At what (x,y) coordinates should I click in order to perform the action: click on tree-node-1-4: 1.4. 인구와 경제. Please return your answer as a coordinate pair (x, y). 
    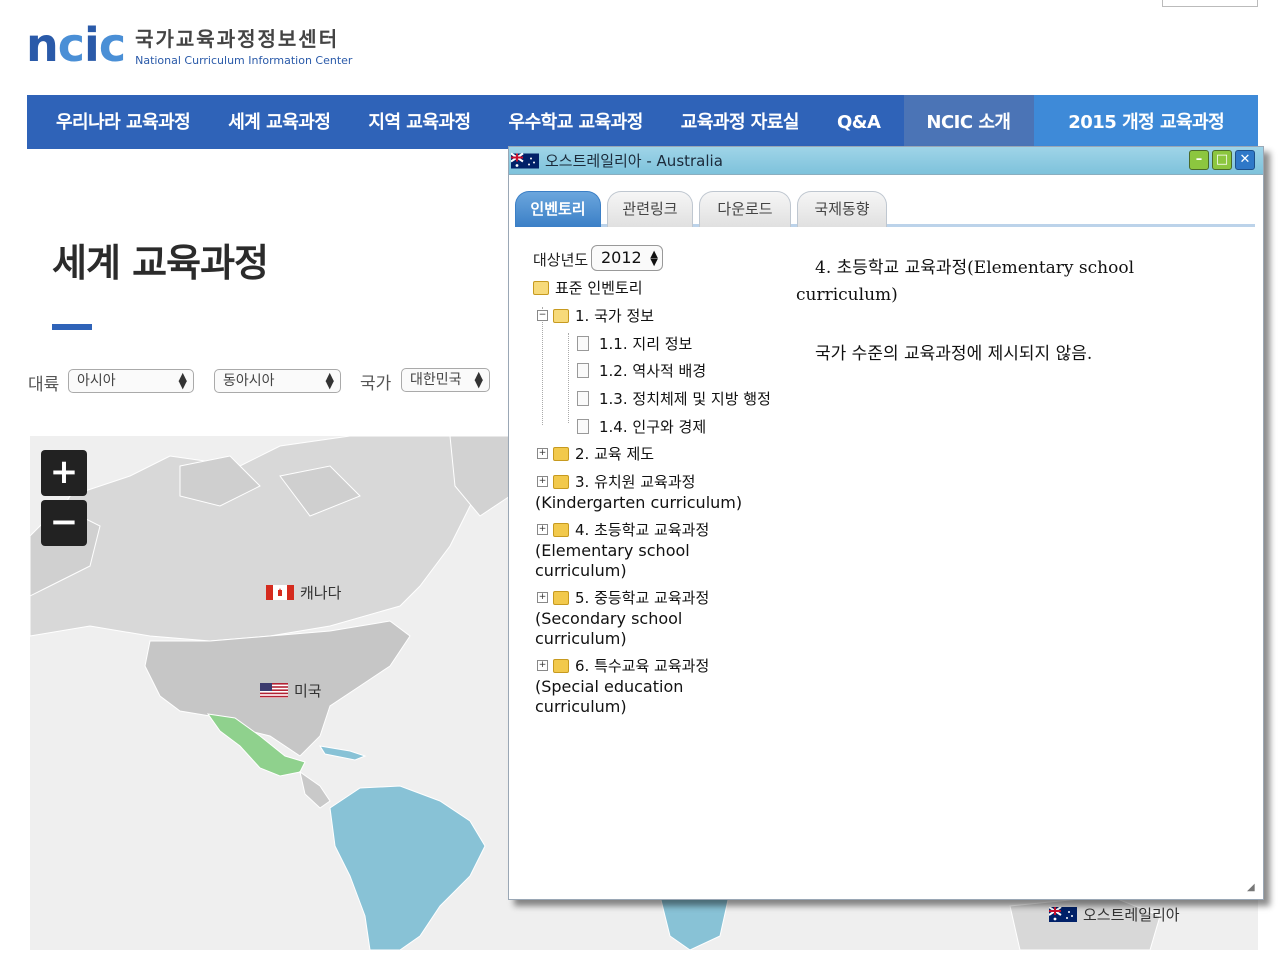
    Looking at the image, I should click on (641, 426).